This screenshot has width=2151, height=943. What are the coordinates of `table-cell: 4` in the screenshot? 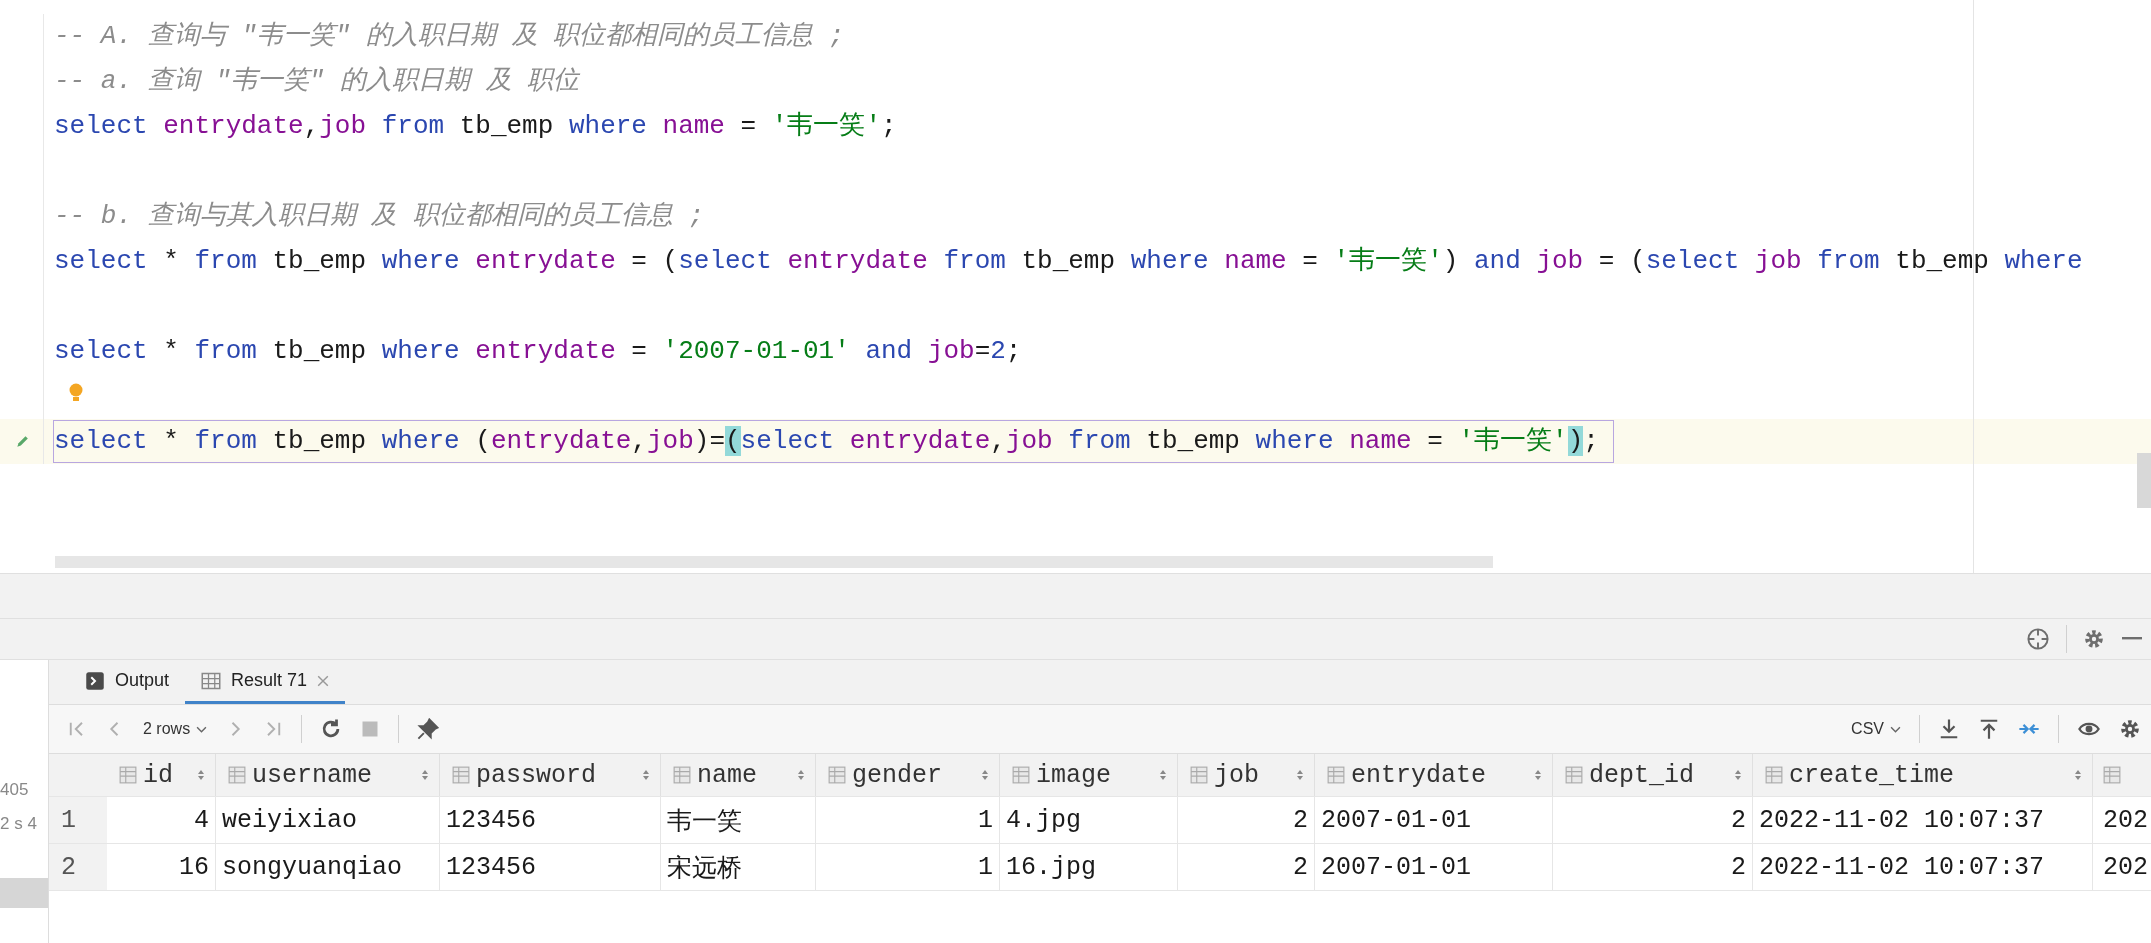 It's located at (161, 820).